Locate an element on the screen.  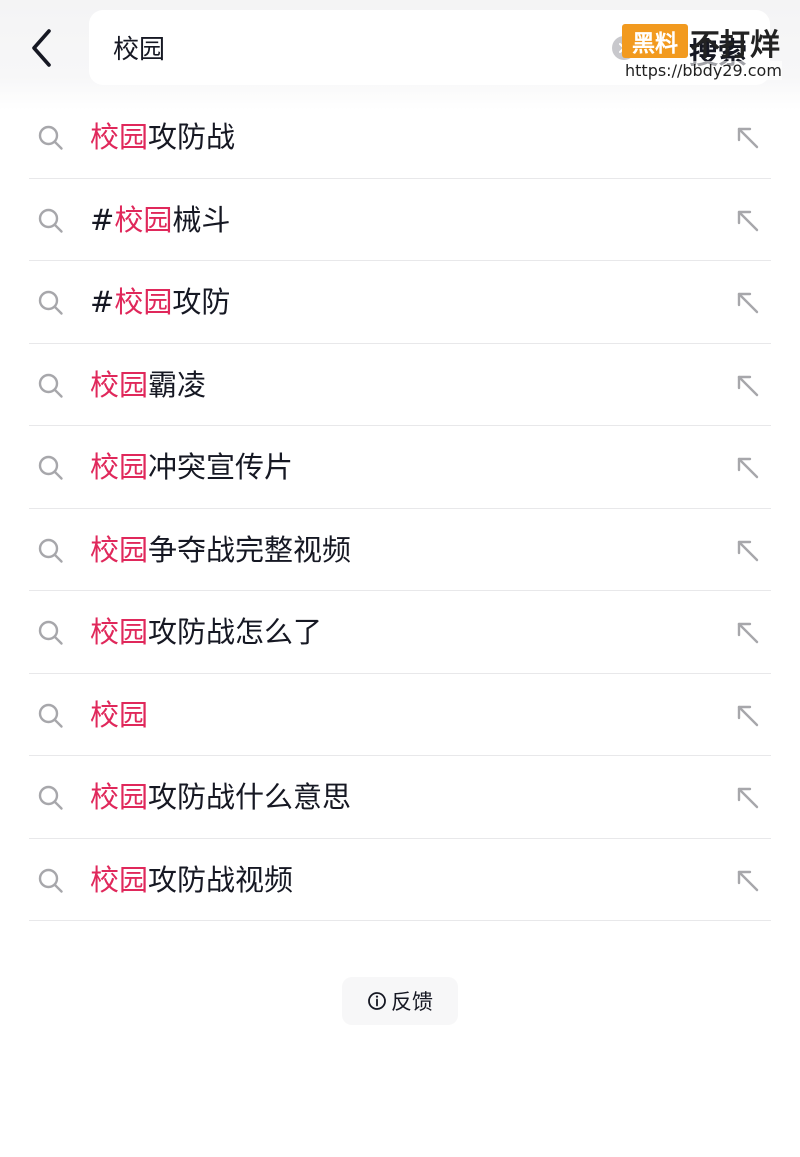
suggestion-item: 校园争夺战完整视频 is located at coordinates (400, 550).